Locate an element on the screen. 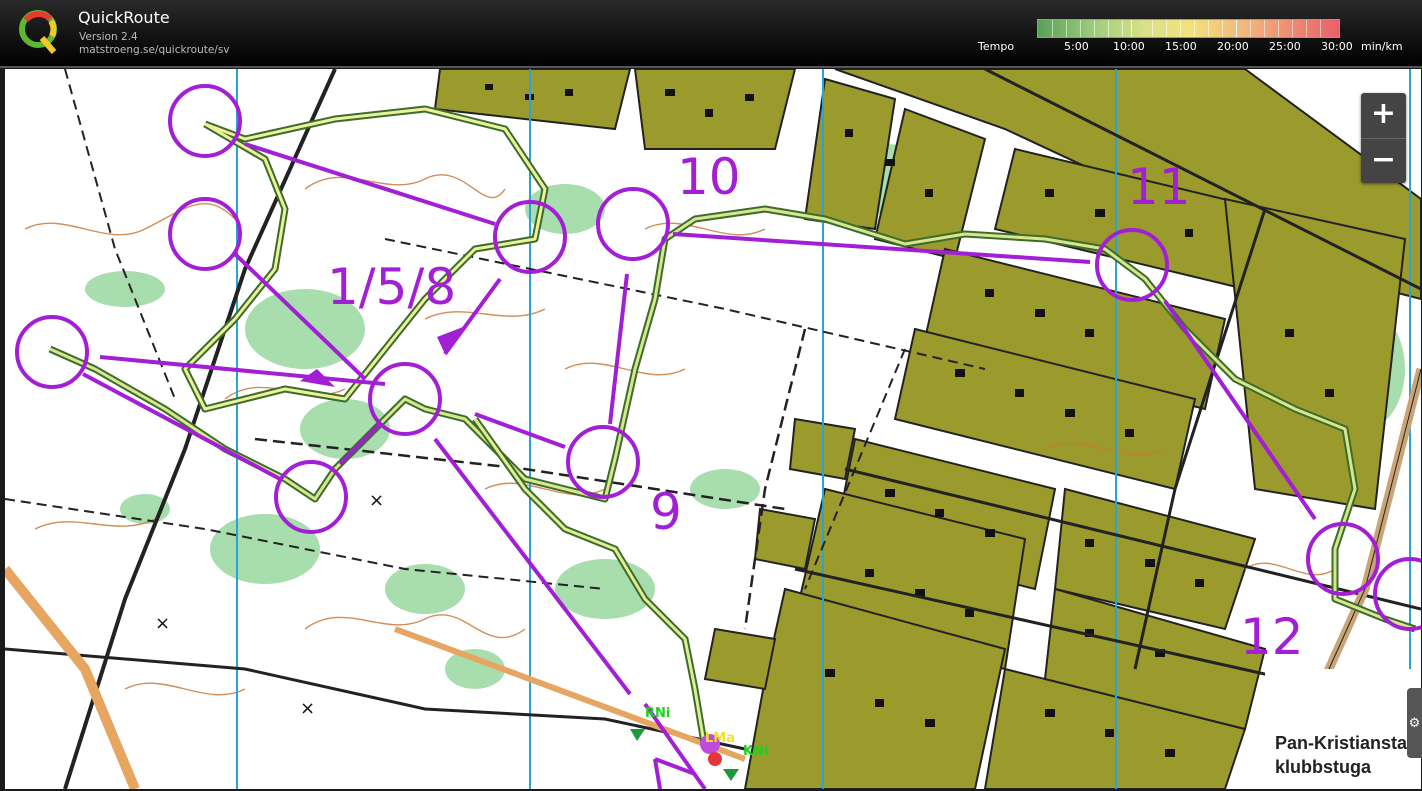 This screenshot has width=1422, height=791. control-label: 9 is located at coordinates (666, 512).